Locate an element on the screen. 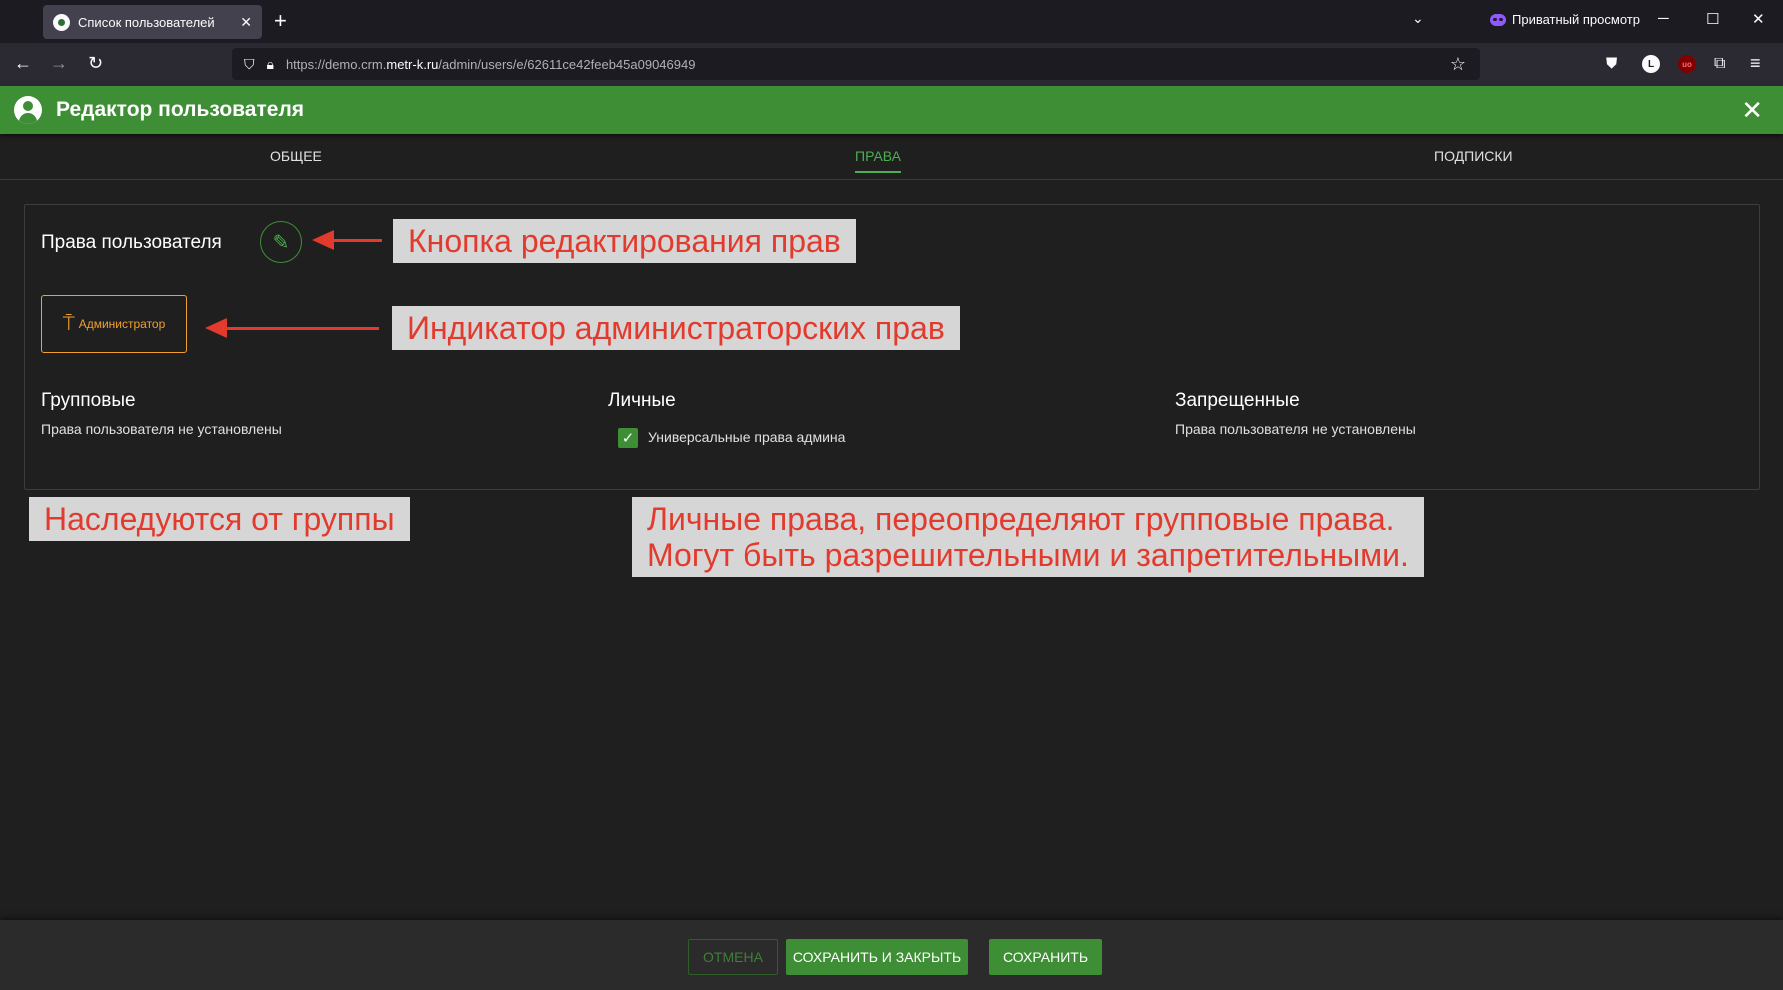 This screenshot has height=990, width=1783. extensions-puzzle-icon: ⧉ is located at coordinates (1719, 64).